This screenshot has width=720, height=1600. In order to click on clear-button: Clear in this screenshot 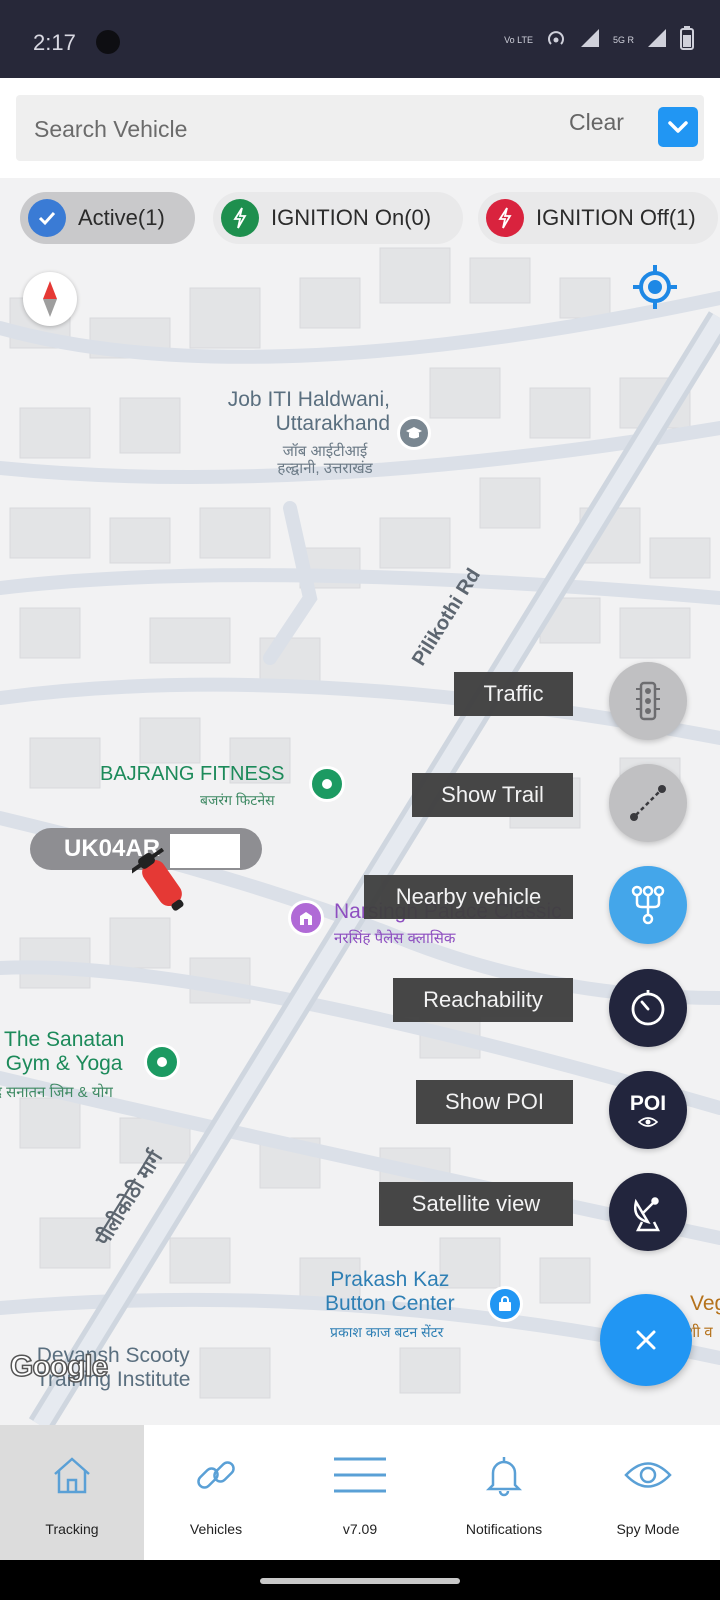, I will do `click(596, 122)`.